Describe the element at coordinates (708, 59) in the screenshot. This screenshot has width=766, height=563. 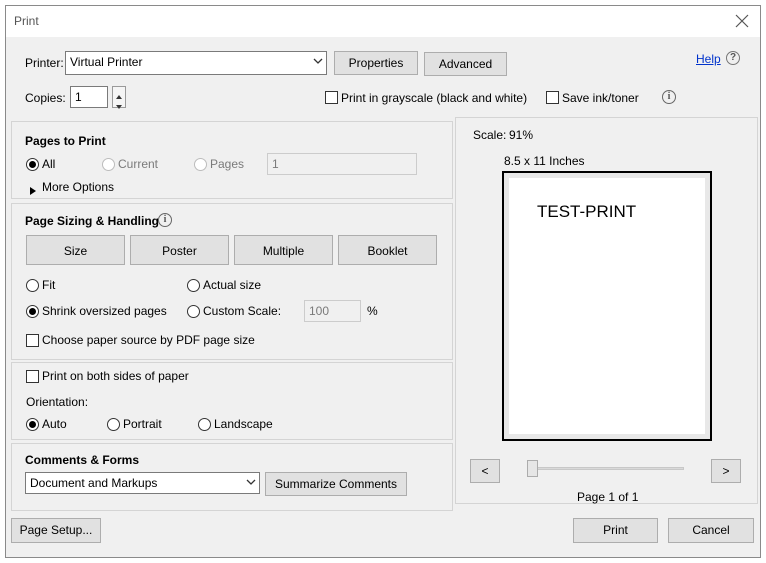
I see `help-link: Help` at that location.